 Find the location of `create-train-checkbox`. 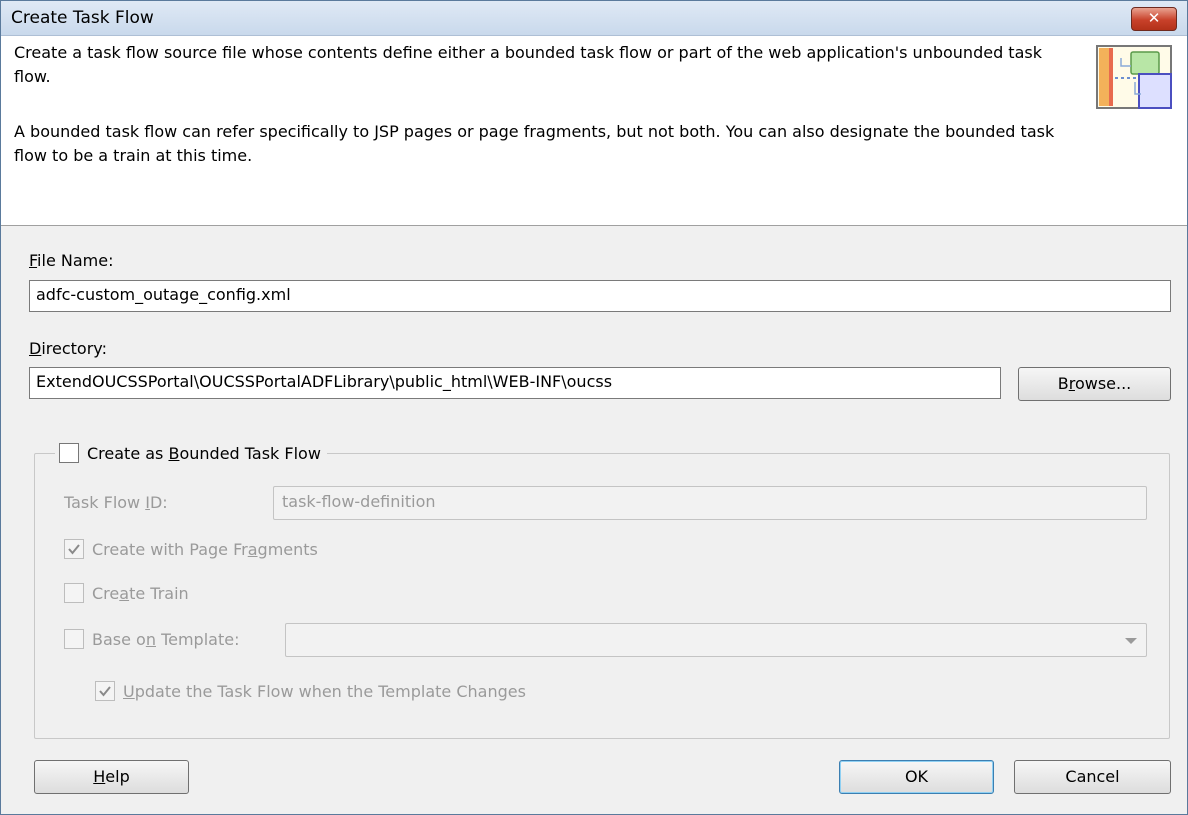

create-train-checkbox is located at coordinates (74, 593).